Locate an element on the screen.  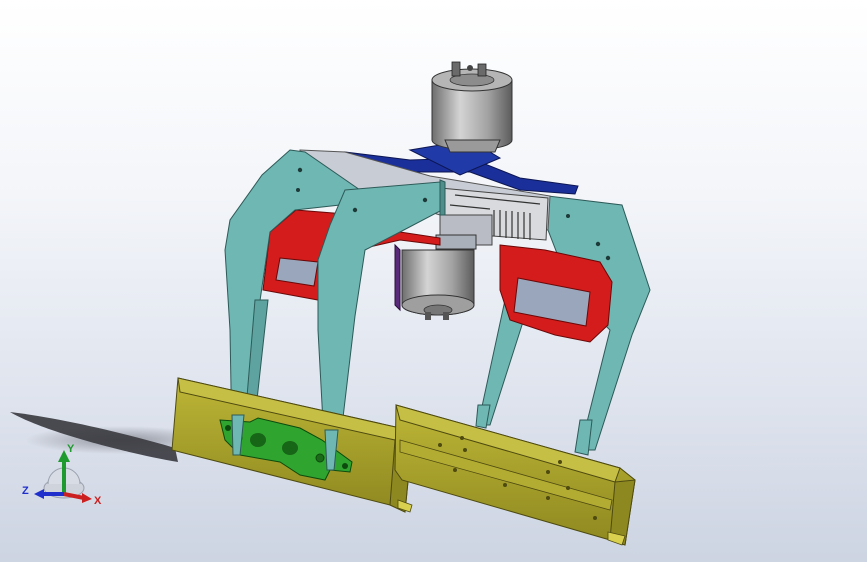
lower-motor is located at coordinates (435, 277).